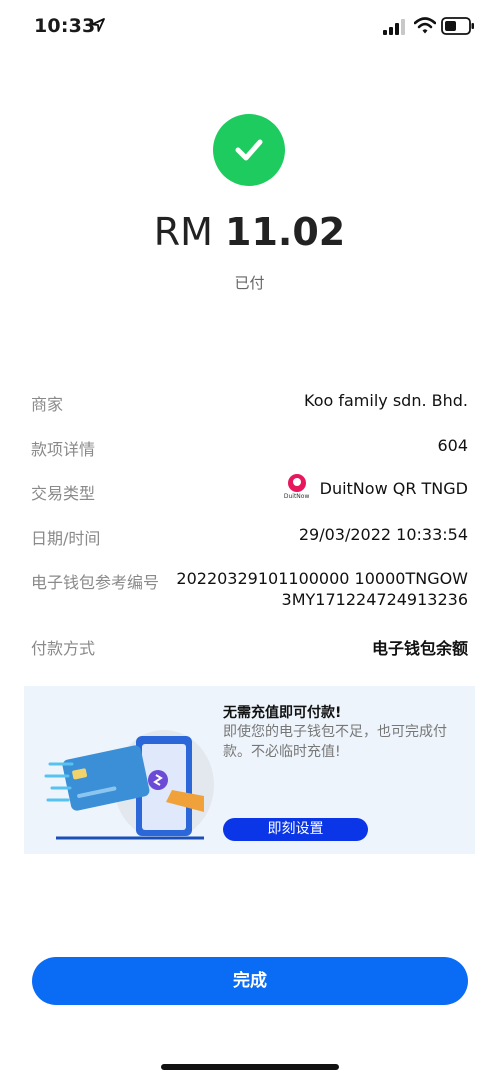 The height and width of the screenshot is (1080, 499). Describe the element at coordinates (66, 538) in the screenshot. I see `detail-label: 日期/时间` at that location.